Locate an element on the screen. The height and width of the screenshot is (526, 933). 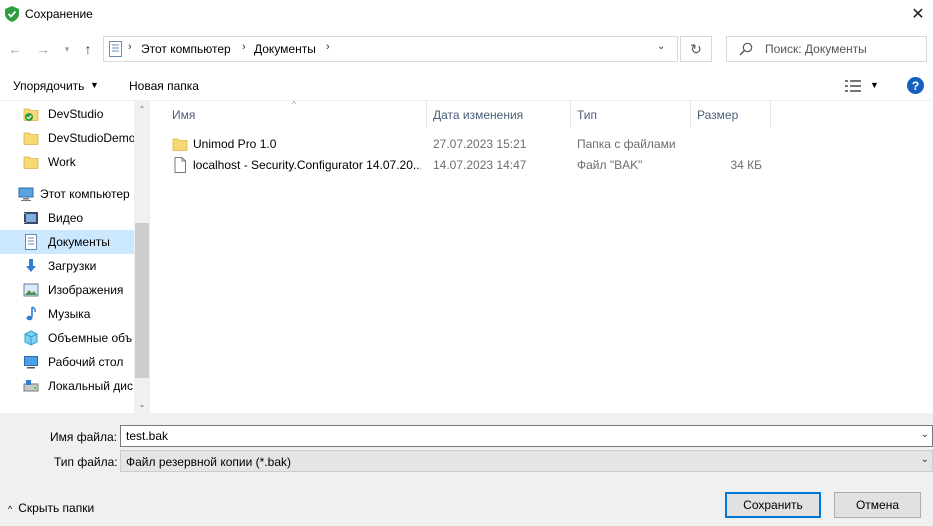
filename-label: Имя файла: is located at coordinates (83, 437).